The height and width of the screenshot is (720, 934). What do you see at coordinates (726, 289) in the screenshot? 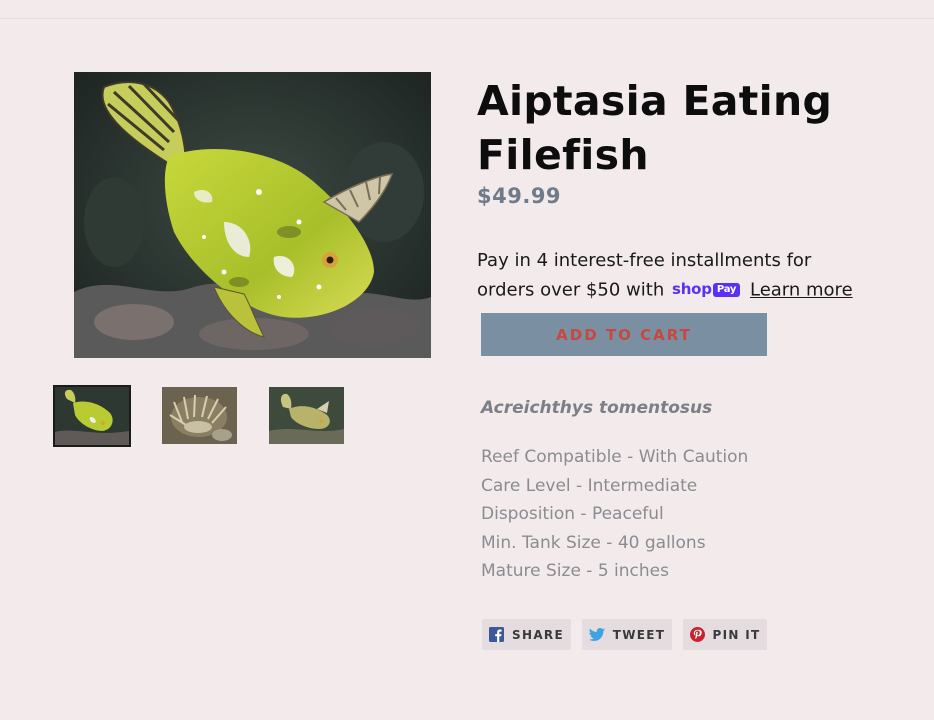
I see `shop-pay-pay-badge: Pay` at bounding box center [726, 289].